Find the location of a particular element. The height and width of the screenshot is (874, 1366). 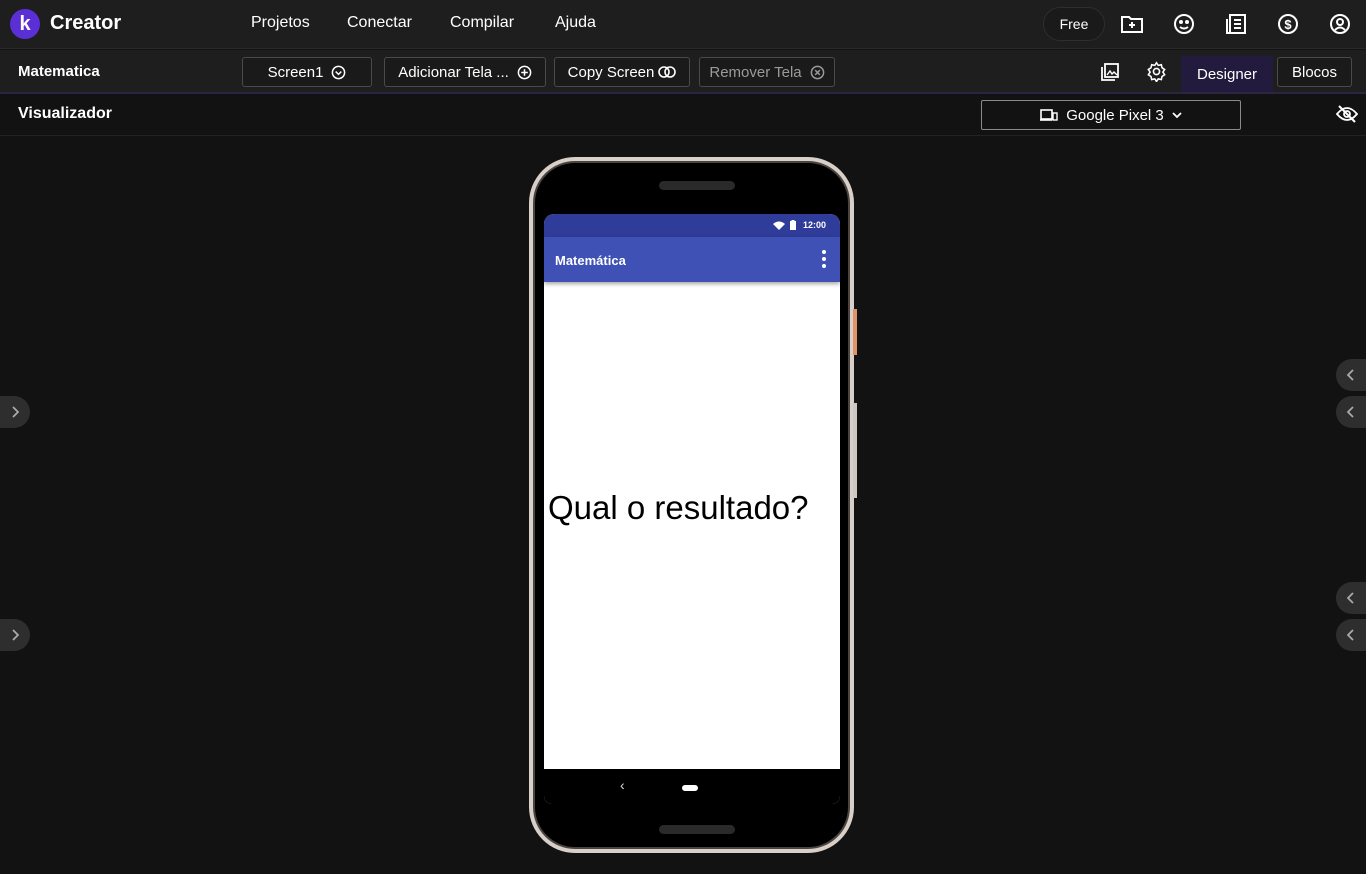

close-circle-icon is located at coordinates (817, 72).